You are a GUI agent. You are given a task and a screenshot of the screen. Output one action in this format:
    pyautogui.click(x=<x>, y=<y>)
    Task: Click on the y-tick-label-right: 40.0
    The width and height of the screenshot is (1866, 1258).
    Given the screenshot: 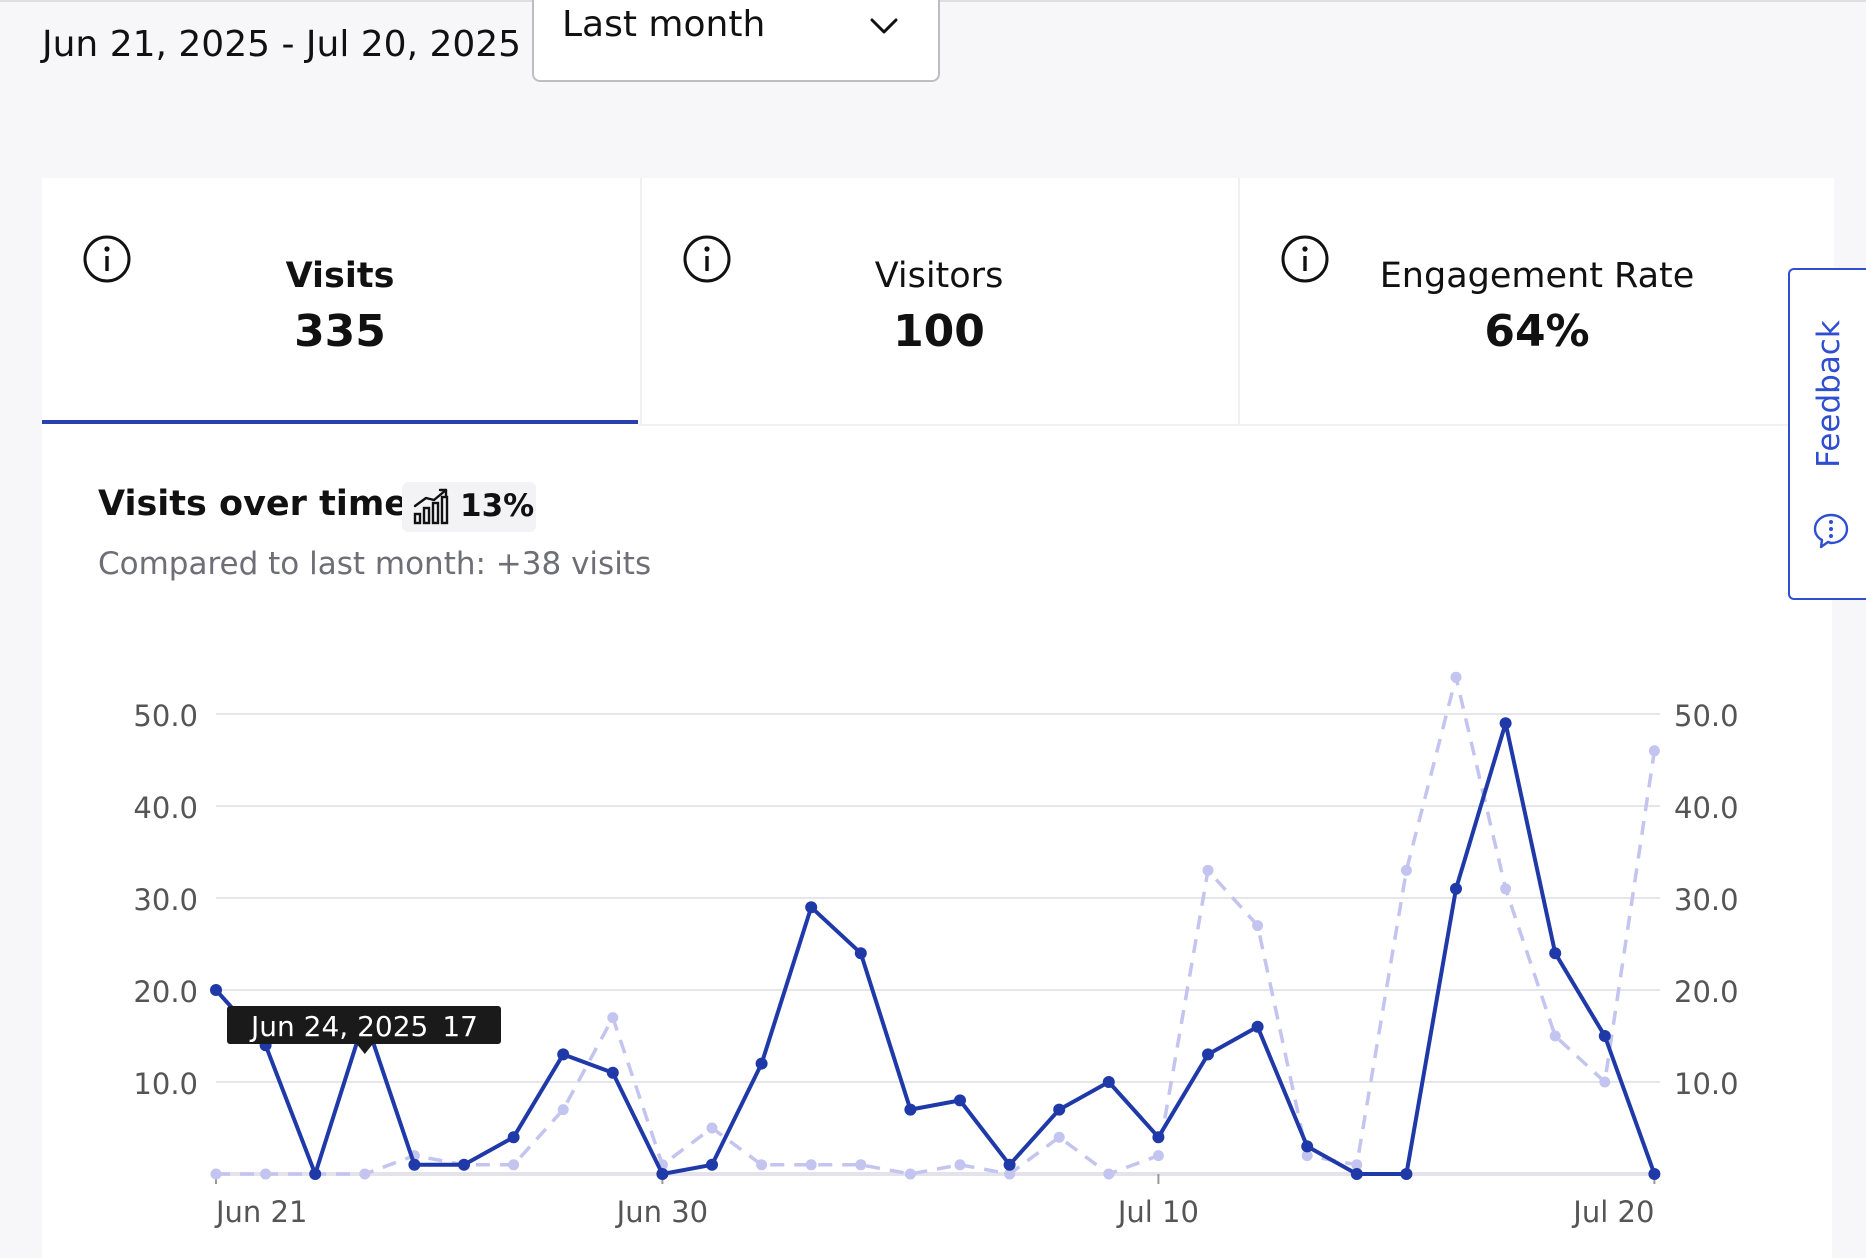 What is the action you would take?
    pyautogui.click(x=1706, y=808)
    